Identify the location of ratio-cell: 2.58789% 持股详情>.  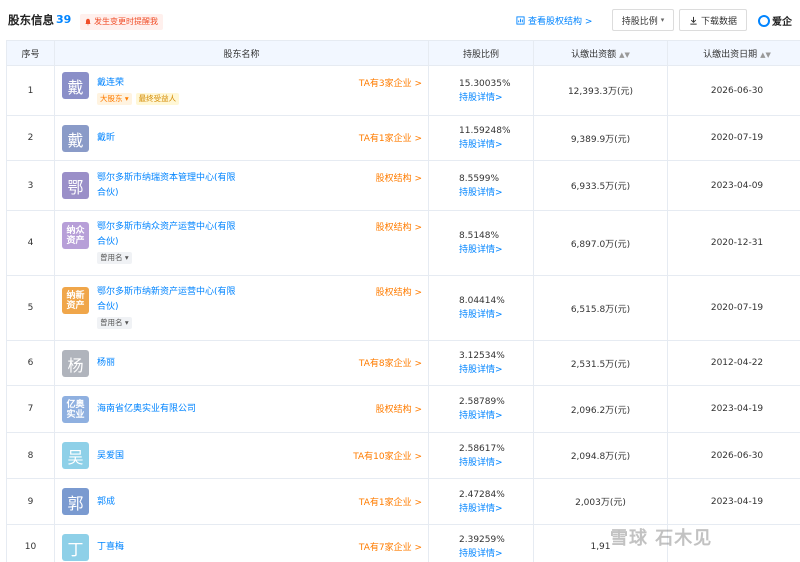
(481, 409).